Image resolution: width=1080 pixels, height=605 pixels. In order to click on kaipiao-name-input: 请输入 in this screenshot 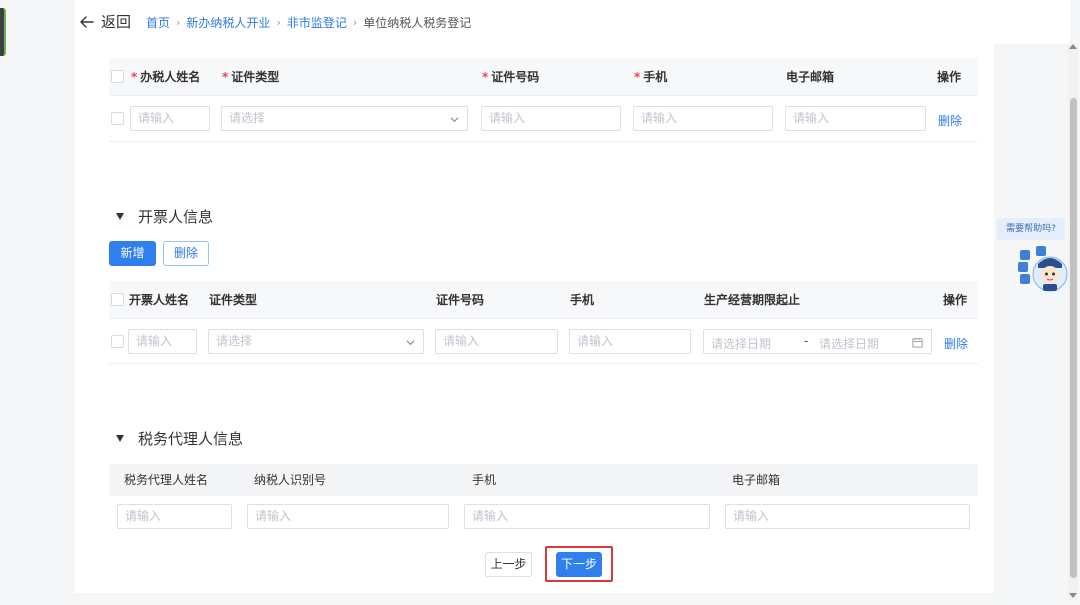, I will do `click(162, 341)`.